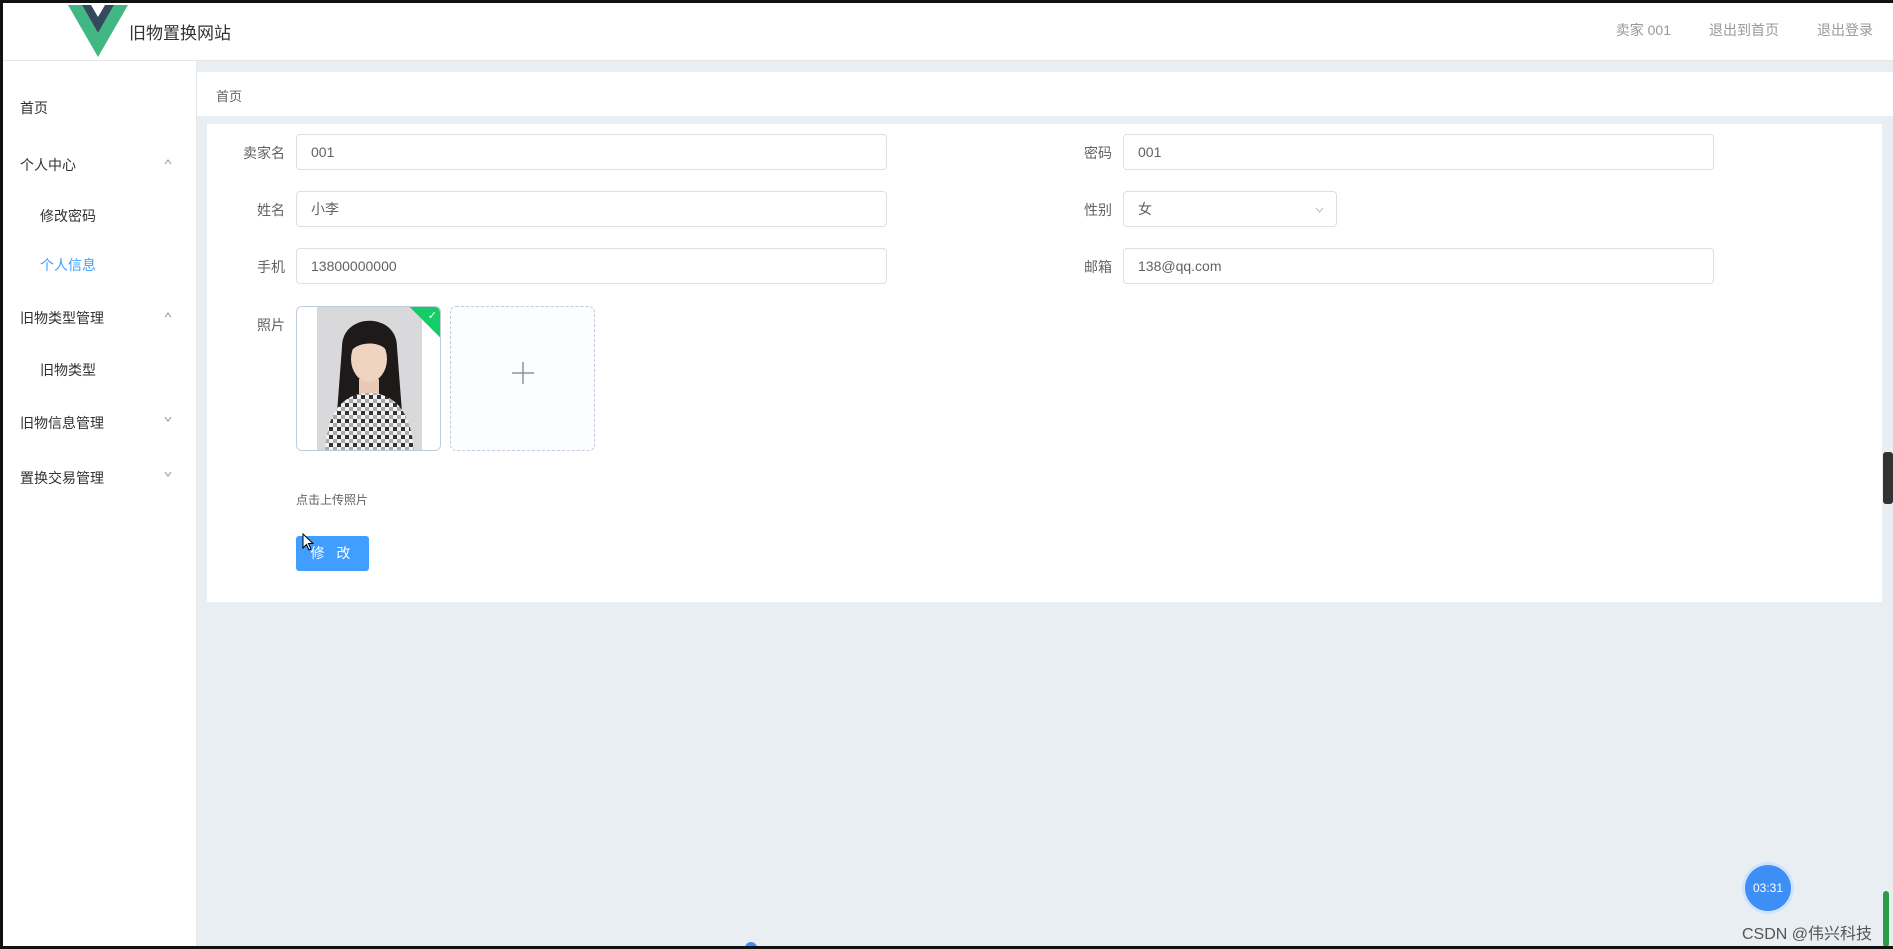  I want to click on sidebar-item-personal-center: 个人中心, so click(48, 165).